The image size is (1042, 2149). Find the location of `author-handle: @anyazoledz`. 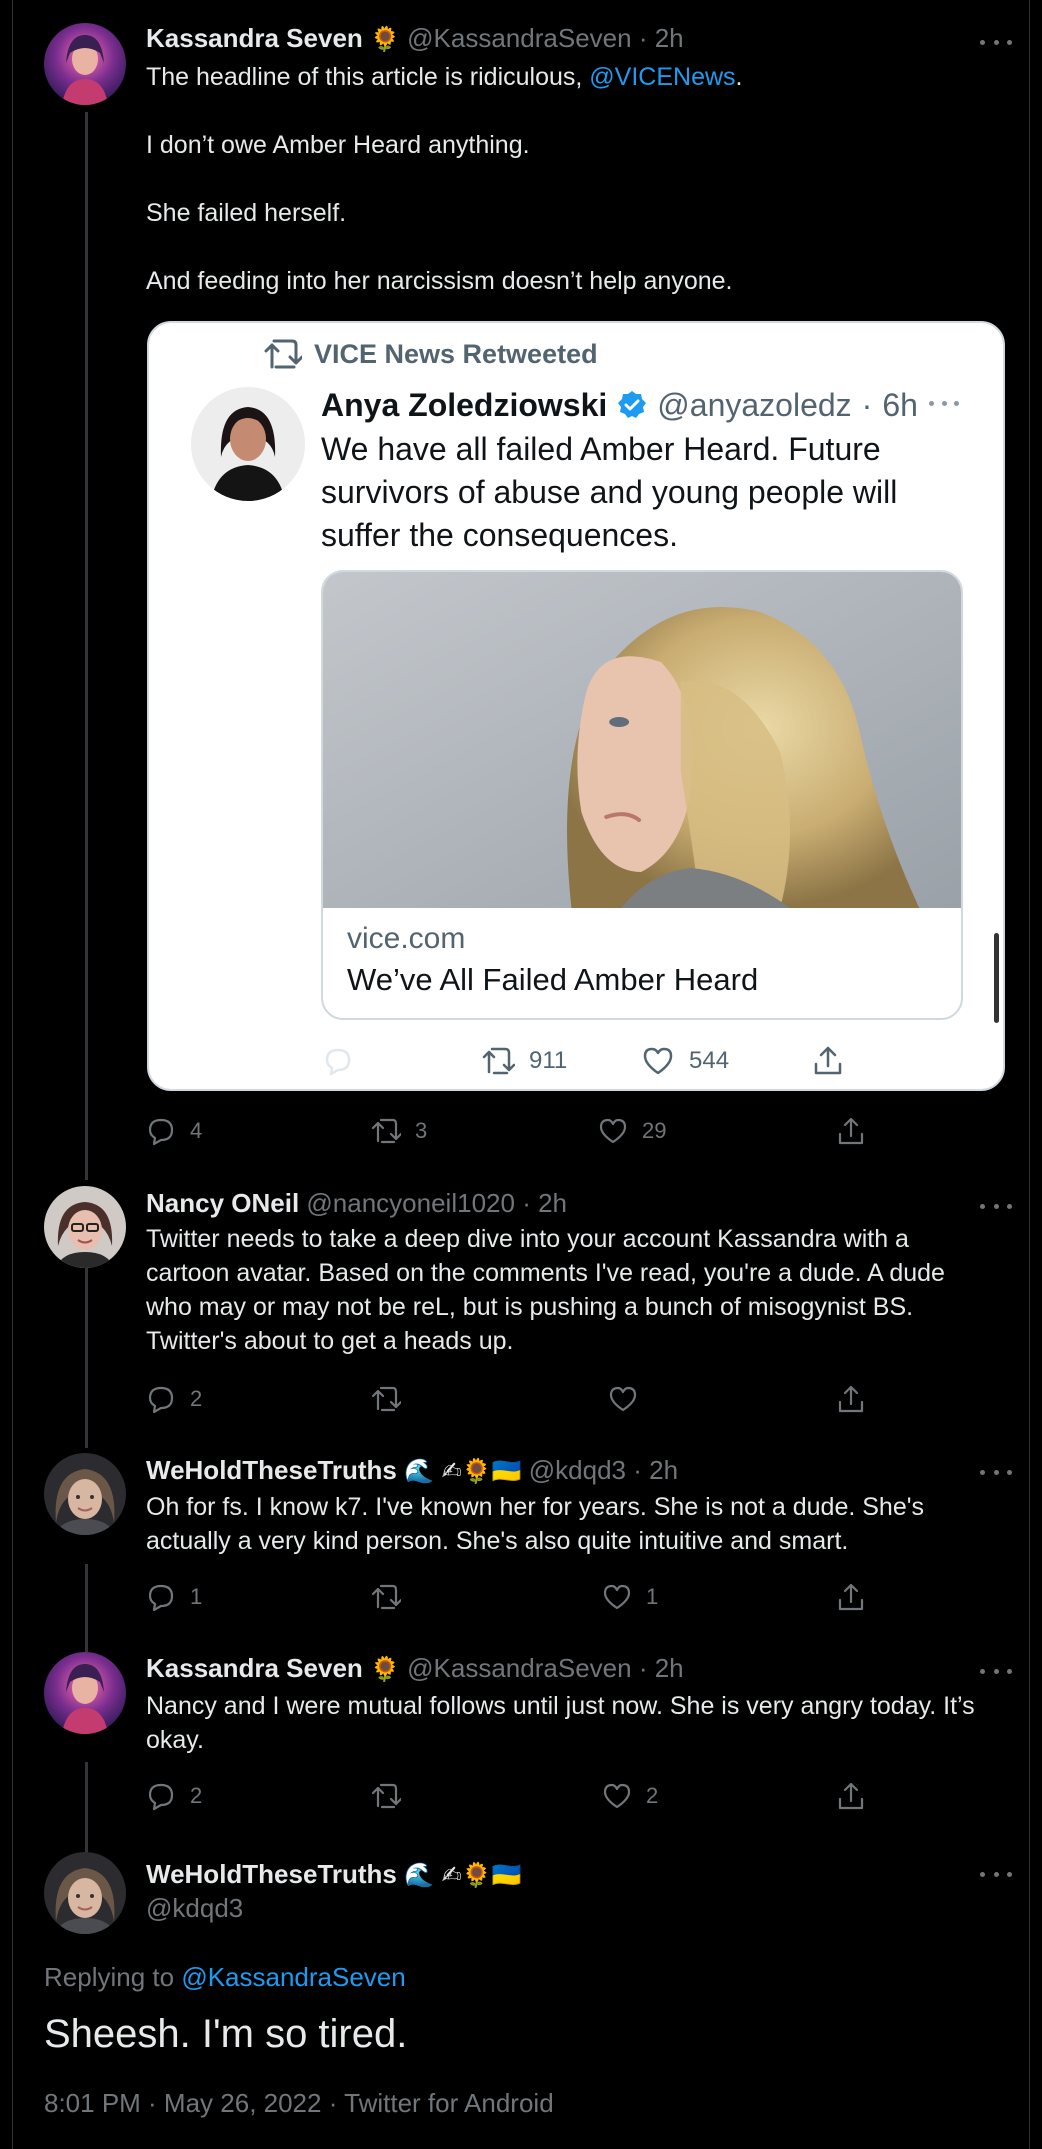

author-handle: @anyazoledz is located at coordinates (754, 405).